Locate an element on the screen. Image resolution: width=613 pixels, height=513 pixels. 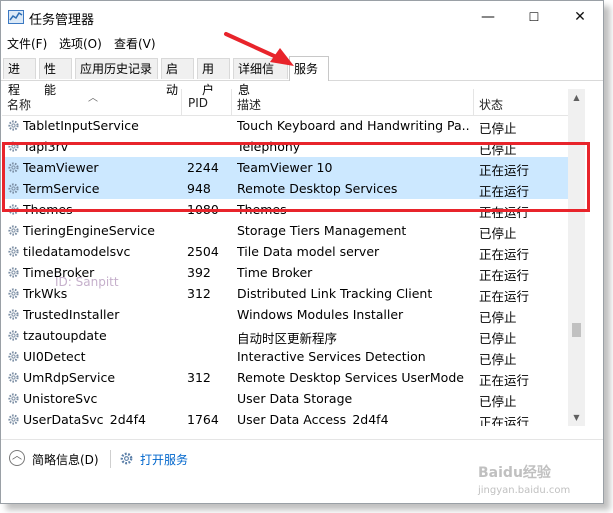
menu-options: 选项(O) is located at coordinates (80, 43).